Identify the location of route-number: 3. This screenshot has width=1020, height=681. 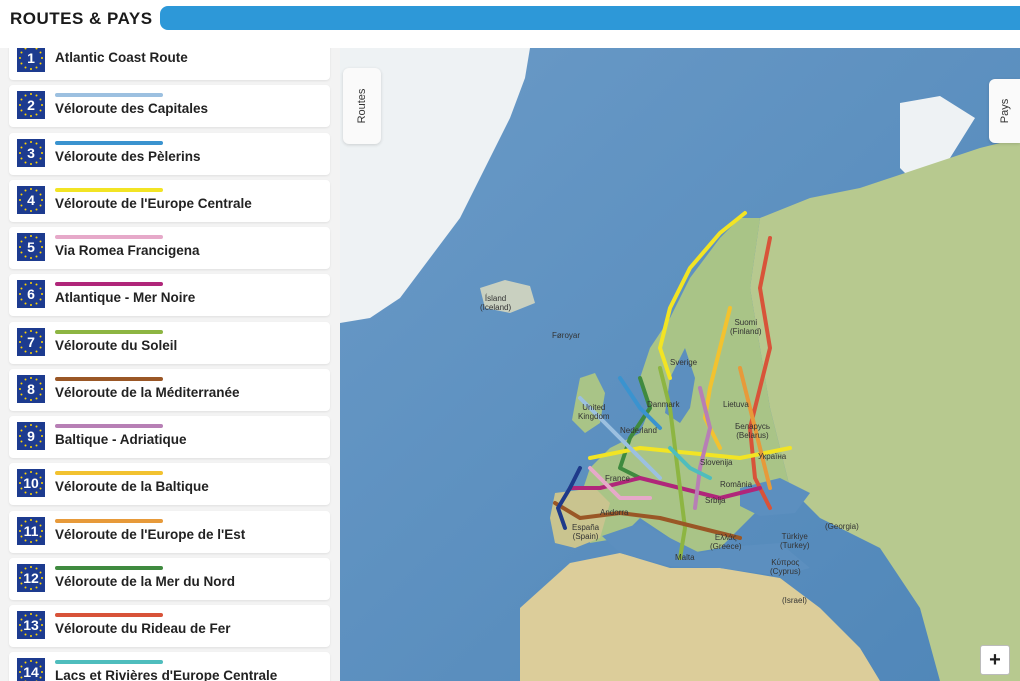
(31, 152).